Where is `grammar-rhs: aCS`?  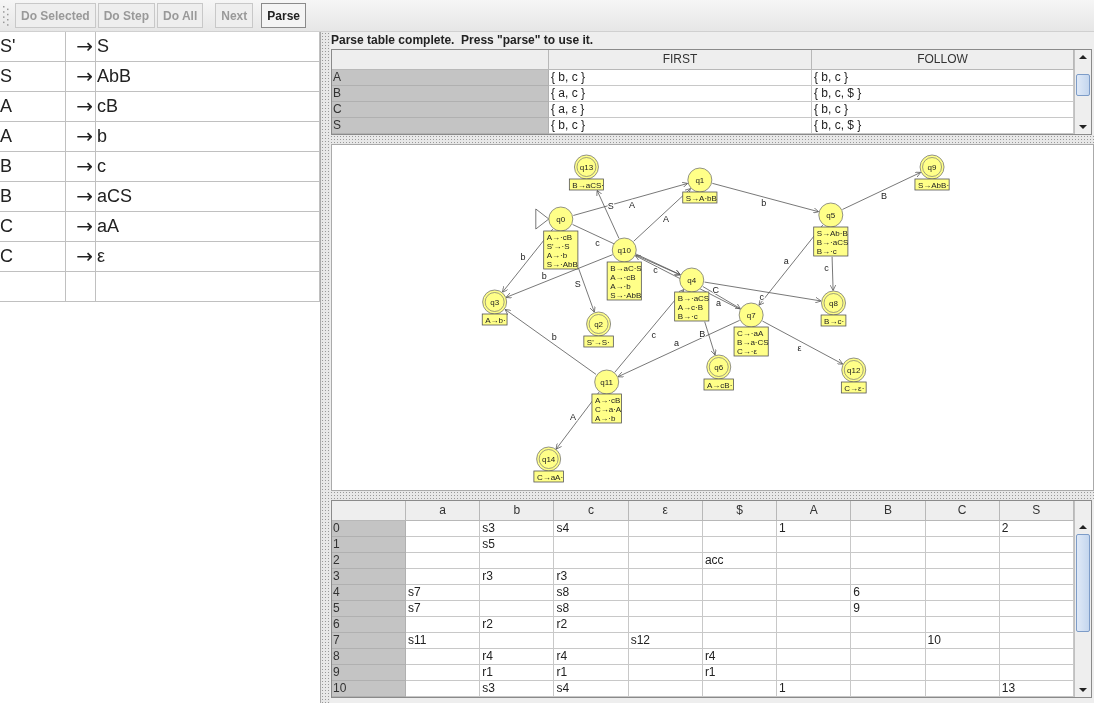 grammar-rhs: aCS is located at coordinates (208, 197).